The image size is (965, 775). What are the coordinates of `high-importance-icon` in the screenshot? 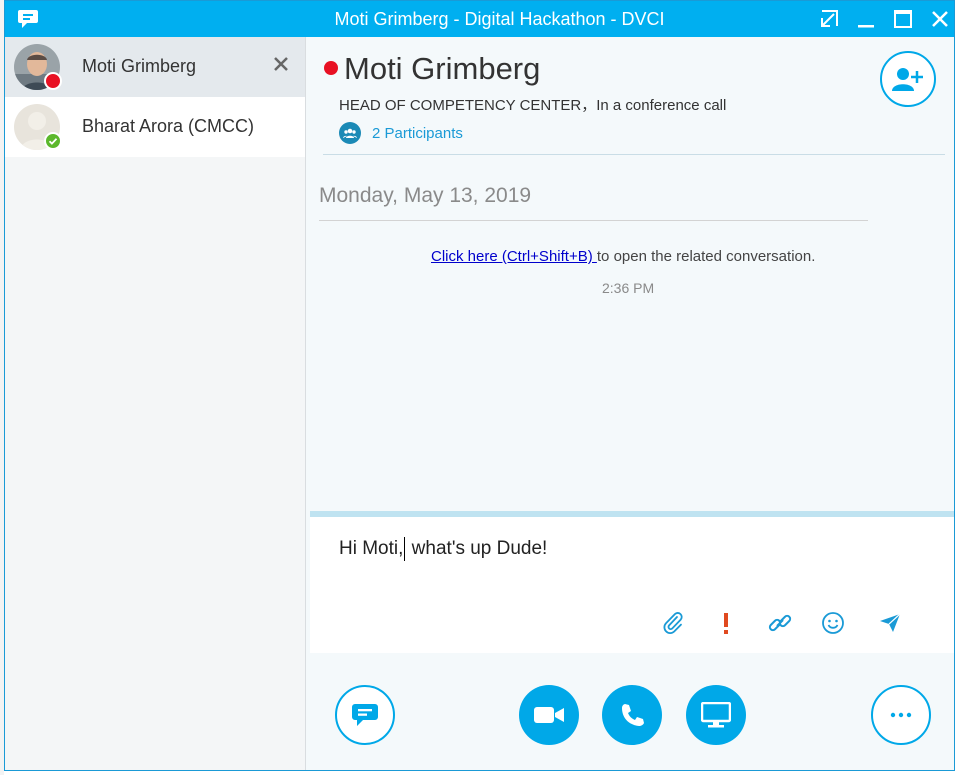 It's located at (726, 623).